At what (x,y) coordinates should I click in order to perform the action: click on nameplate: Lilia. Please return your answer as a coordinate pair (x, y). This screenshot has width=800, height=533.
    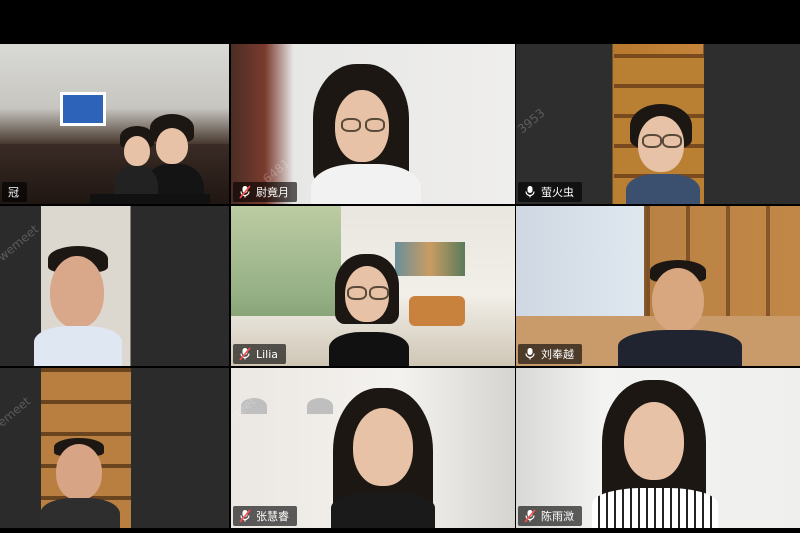
    Looking at the image, I should click on (260, 354).